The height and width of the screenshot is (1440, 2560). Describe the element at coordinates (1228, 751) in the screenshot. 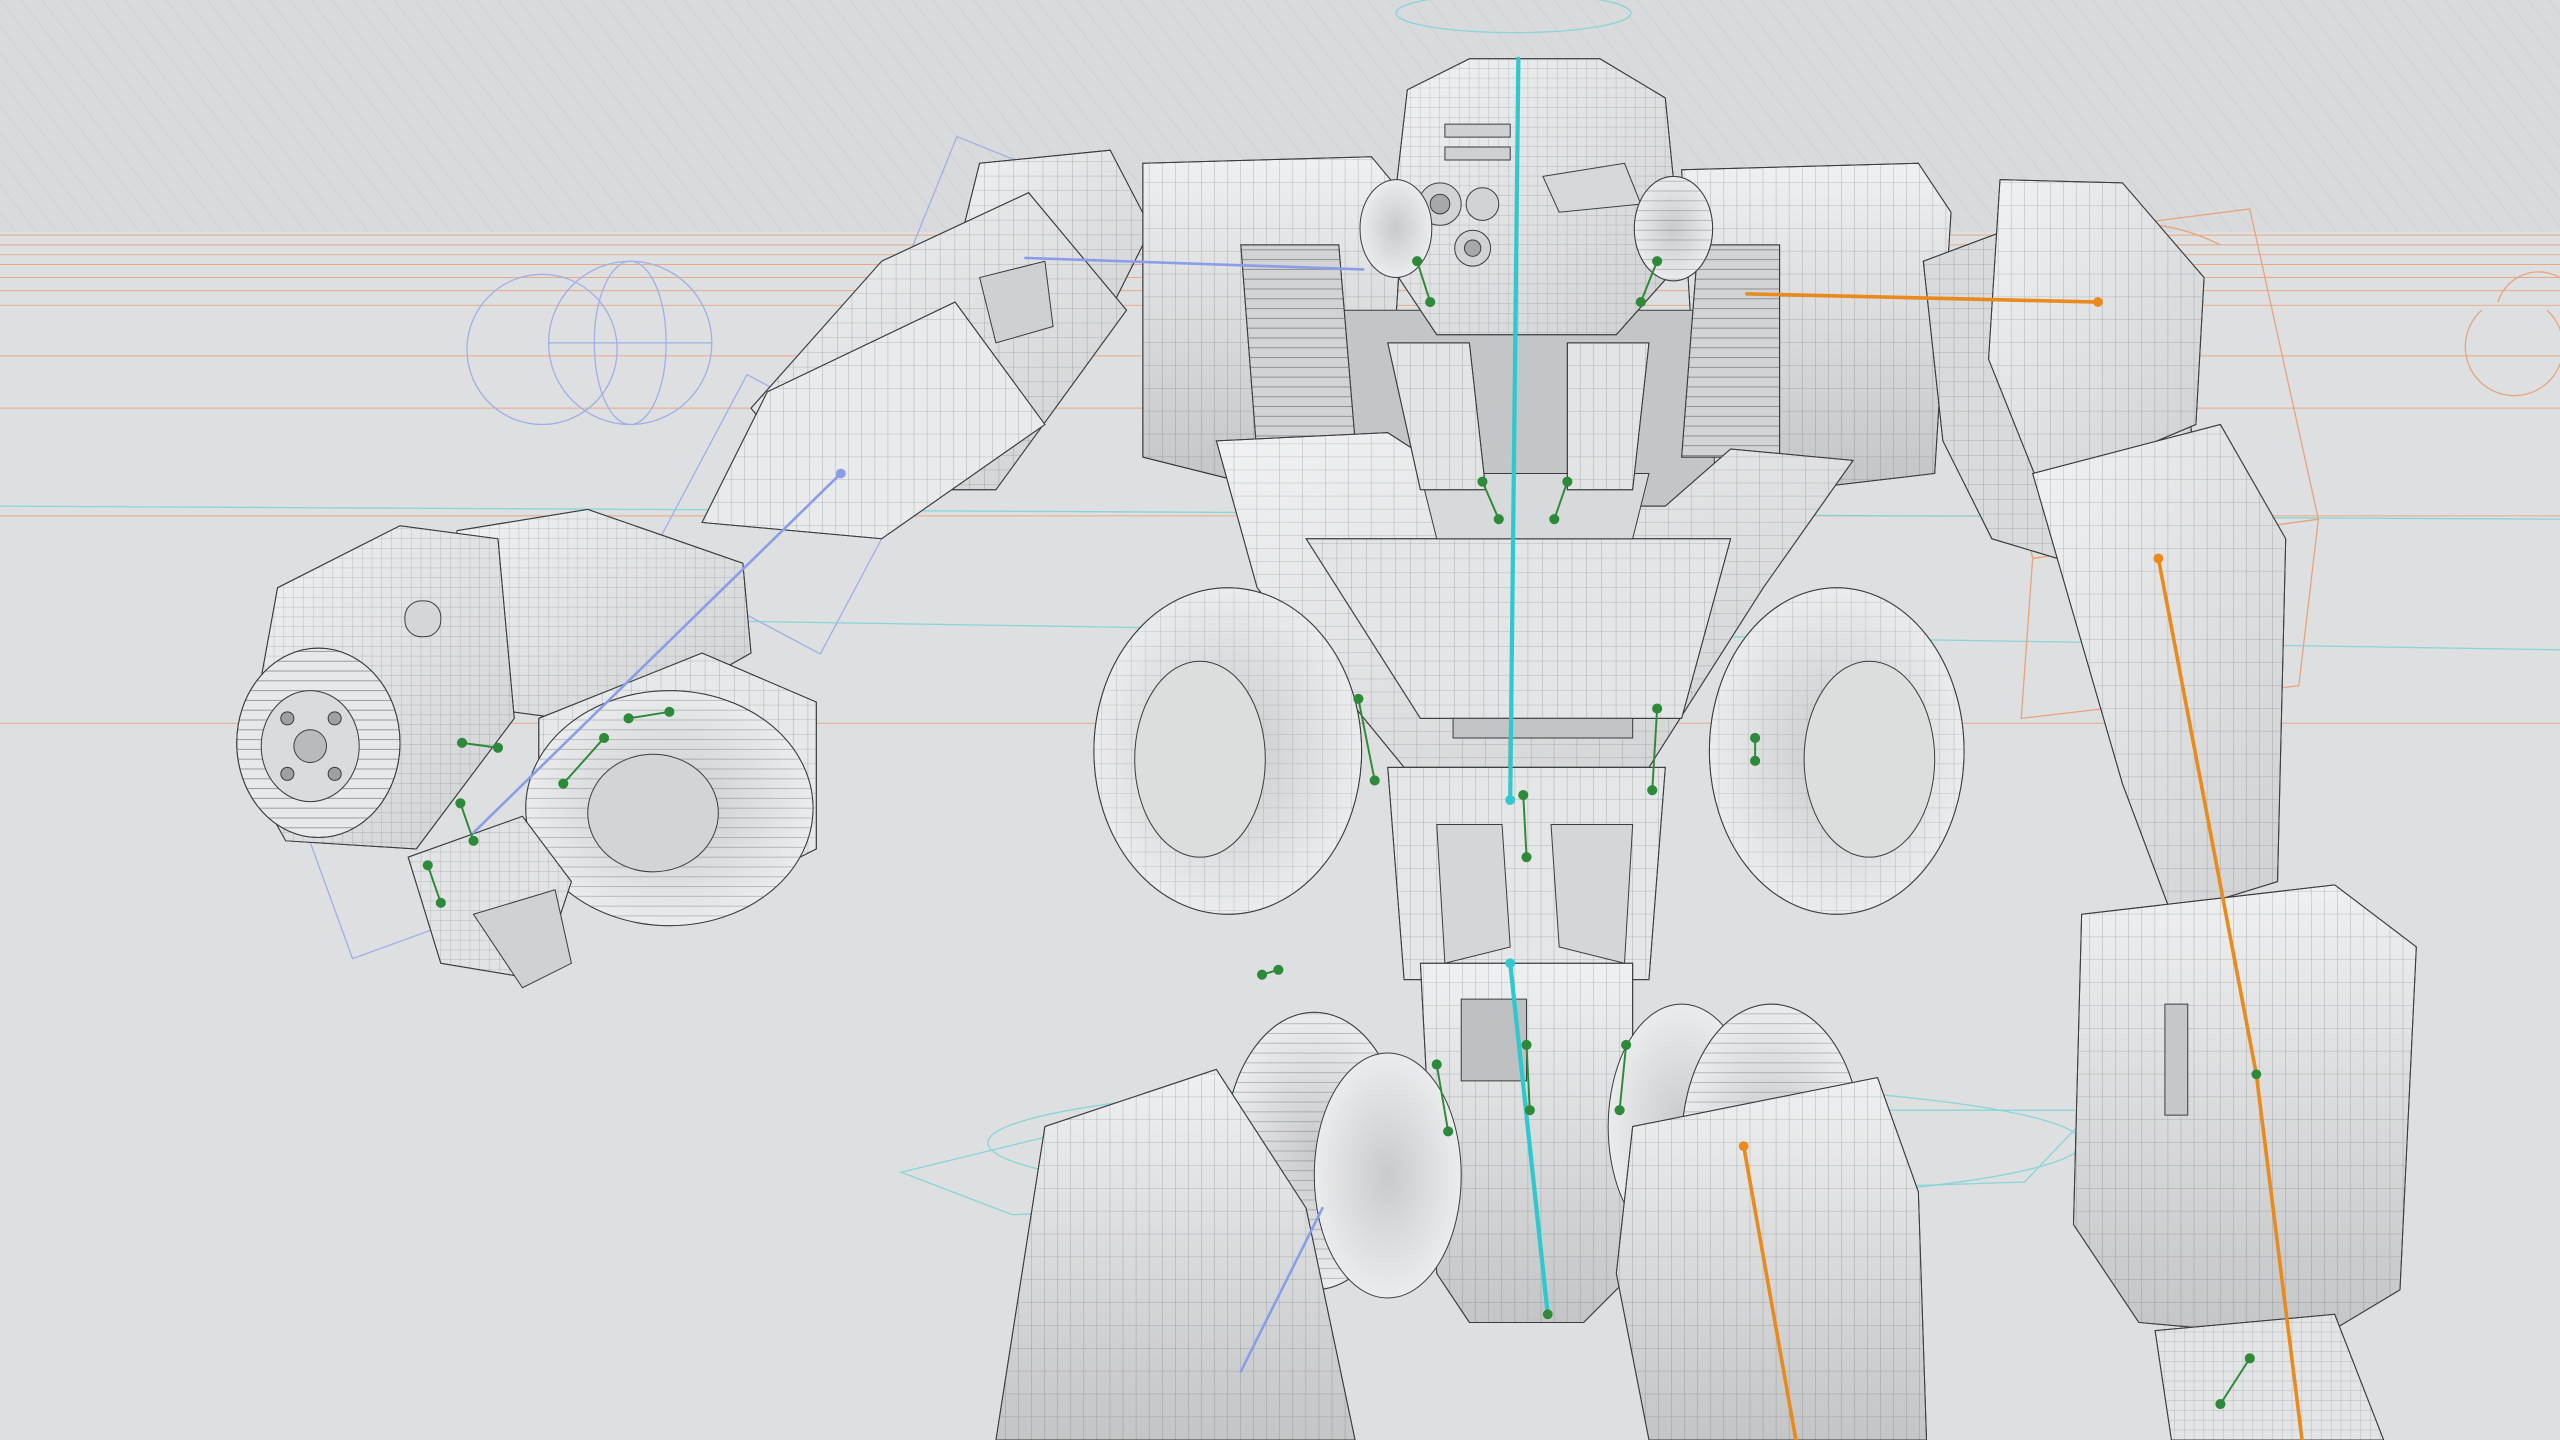

I see `left-chest-wheel` at that location.